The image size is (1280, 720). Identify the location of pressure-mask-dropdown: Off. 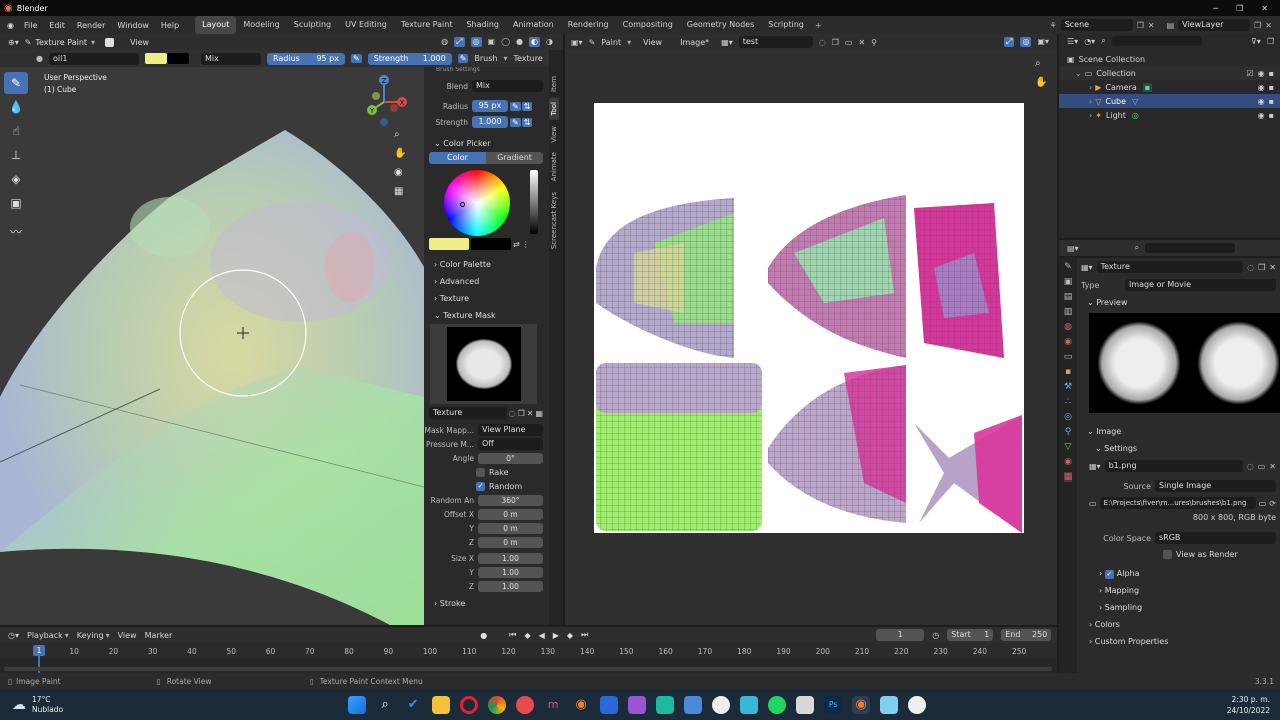
(510, 444).